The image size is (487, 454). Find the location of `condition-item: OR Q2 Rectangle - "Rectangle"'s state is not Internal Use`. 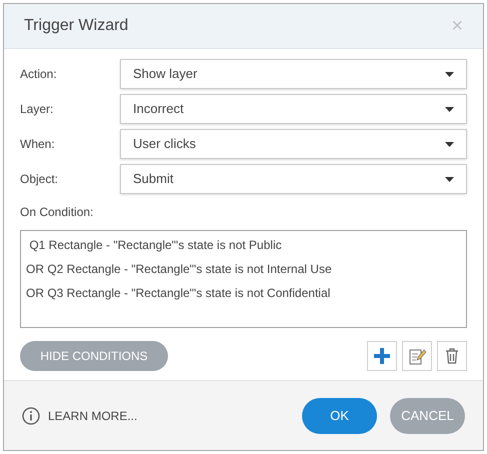

condition-item: OR Q2 Rectangle - "Rectangle"'s state is not Internal Use is located at coordinates (243, 269).